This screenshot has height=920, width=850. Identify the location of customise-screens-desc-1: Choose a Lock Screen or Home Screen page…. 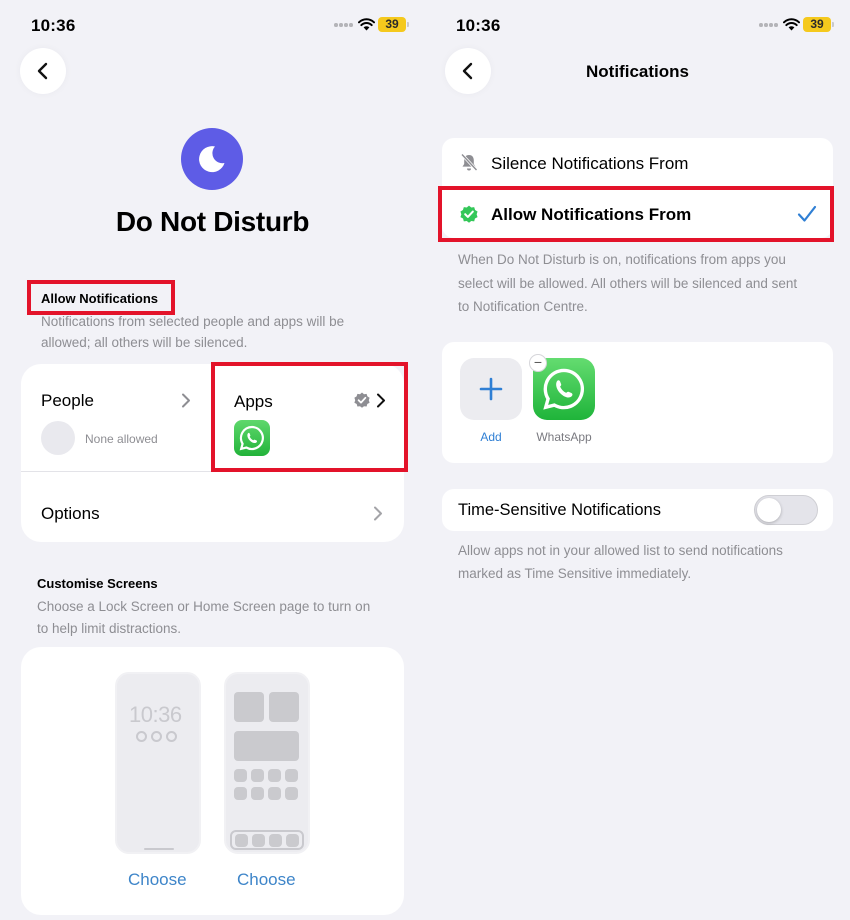
(204, 606).